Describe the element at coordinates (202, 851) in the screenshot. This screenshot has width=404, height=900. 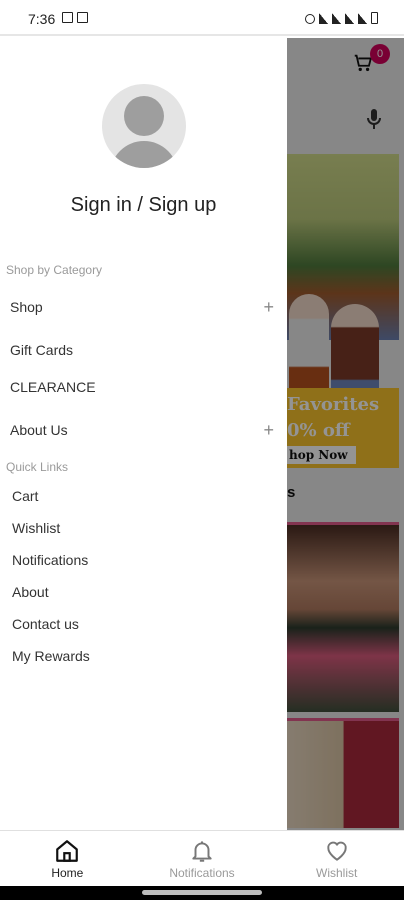
I see `bell-icon` at that location.